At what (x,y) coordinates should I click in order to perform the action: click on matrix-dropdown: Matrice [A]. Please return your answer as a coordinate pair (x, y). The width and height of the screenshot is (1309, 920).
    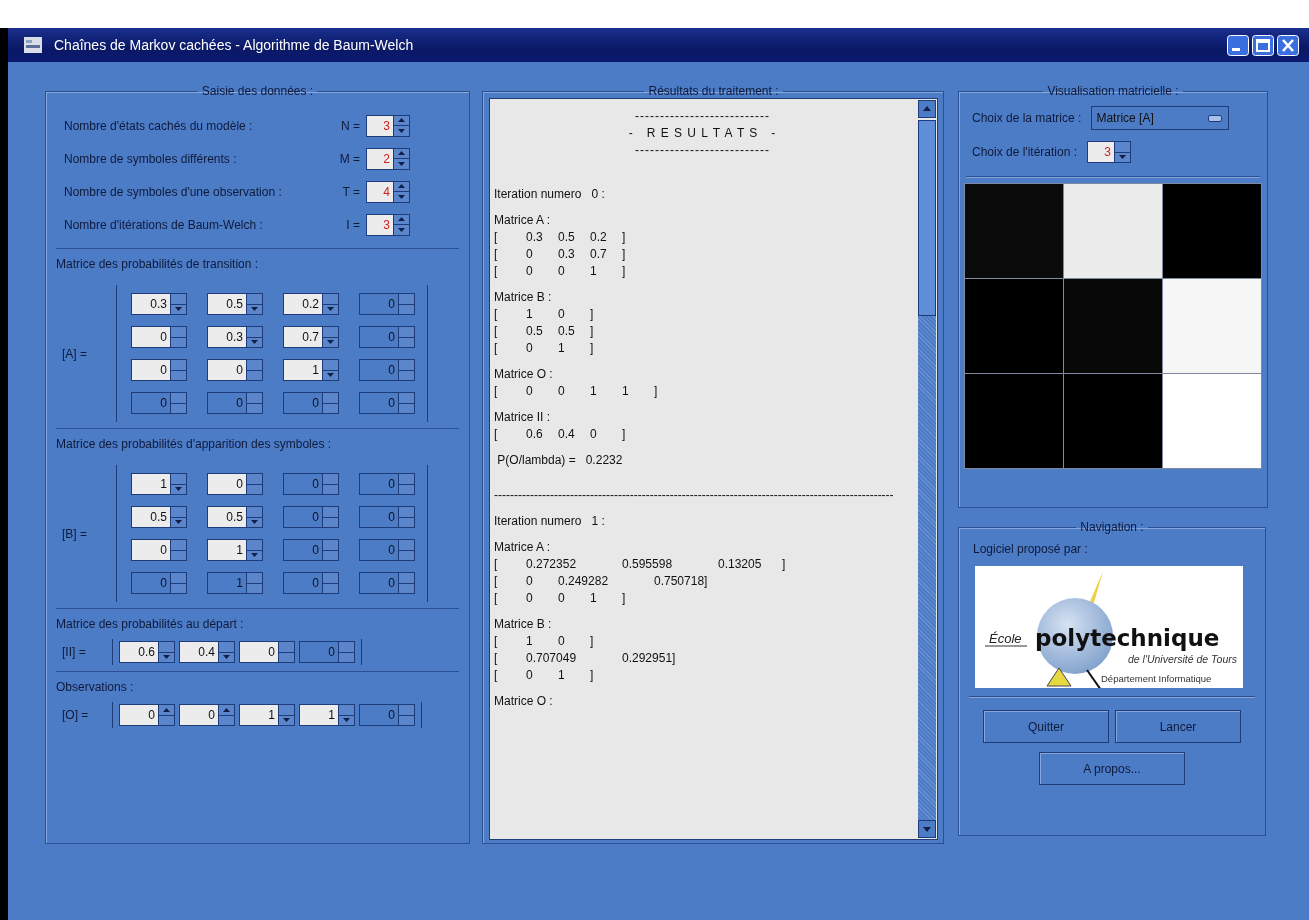
    Looking at the image, I should click on (1160, 118).